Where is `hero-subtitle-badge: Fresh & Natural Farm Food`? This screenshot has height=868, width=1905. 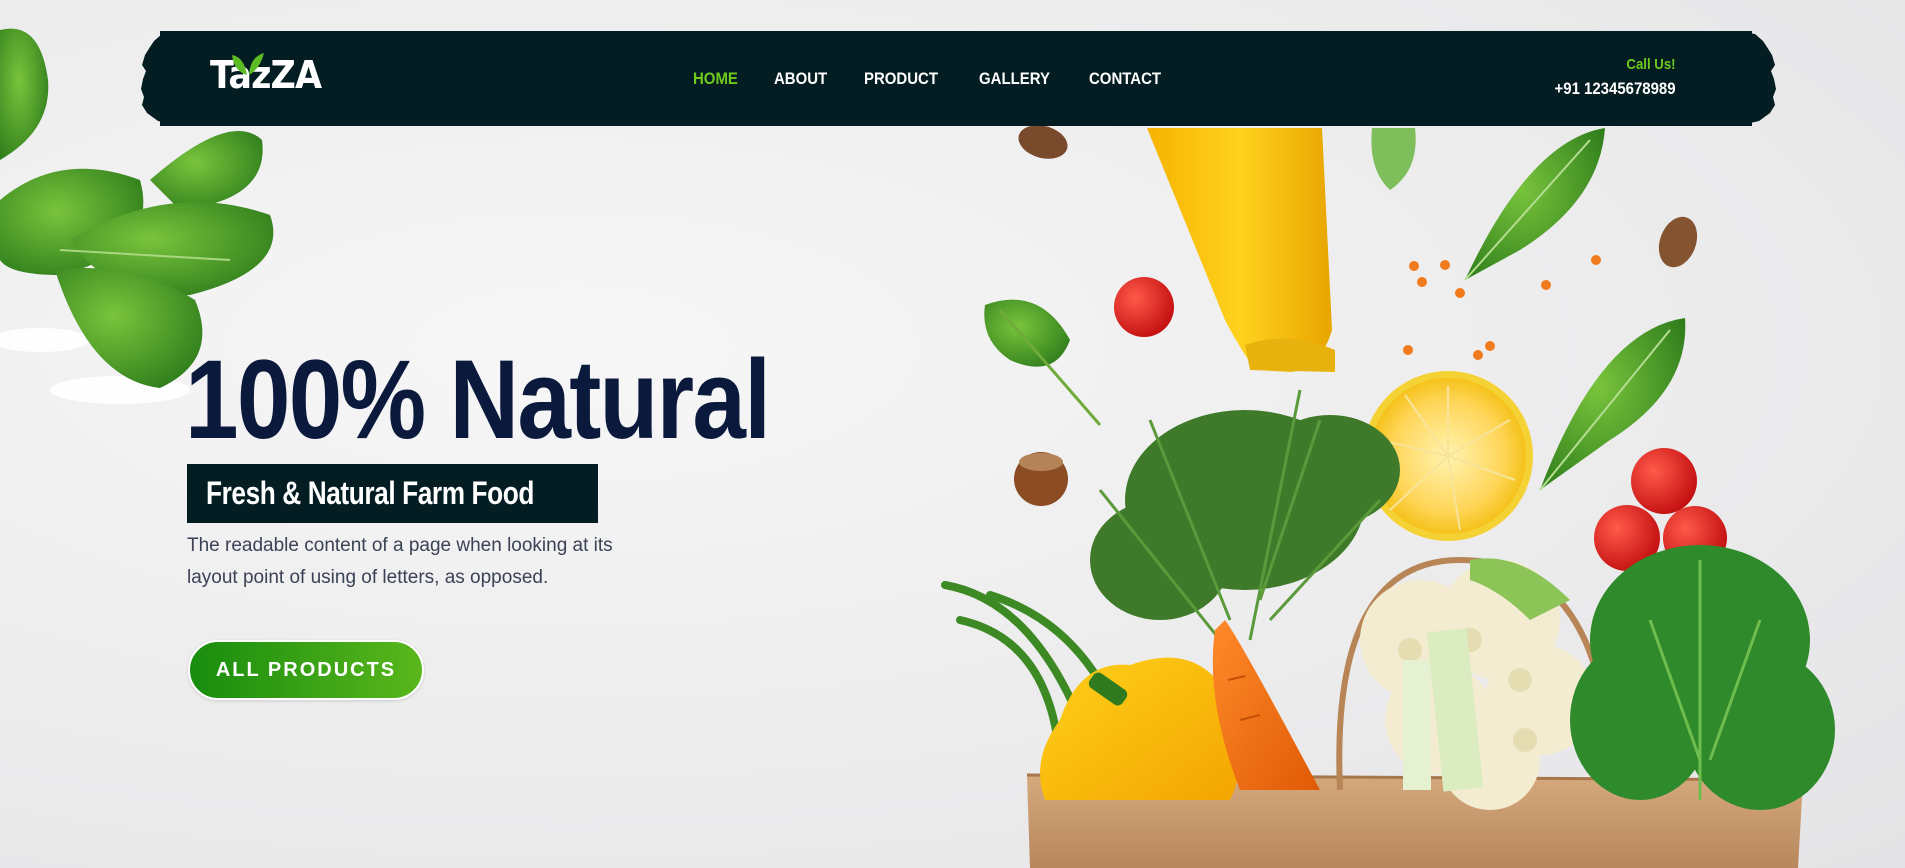
hero-subtitle-badge: Fresh & Natural Farm Food is located at coordinates (392, 493).